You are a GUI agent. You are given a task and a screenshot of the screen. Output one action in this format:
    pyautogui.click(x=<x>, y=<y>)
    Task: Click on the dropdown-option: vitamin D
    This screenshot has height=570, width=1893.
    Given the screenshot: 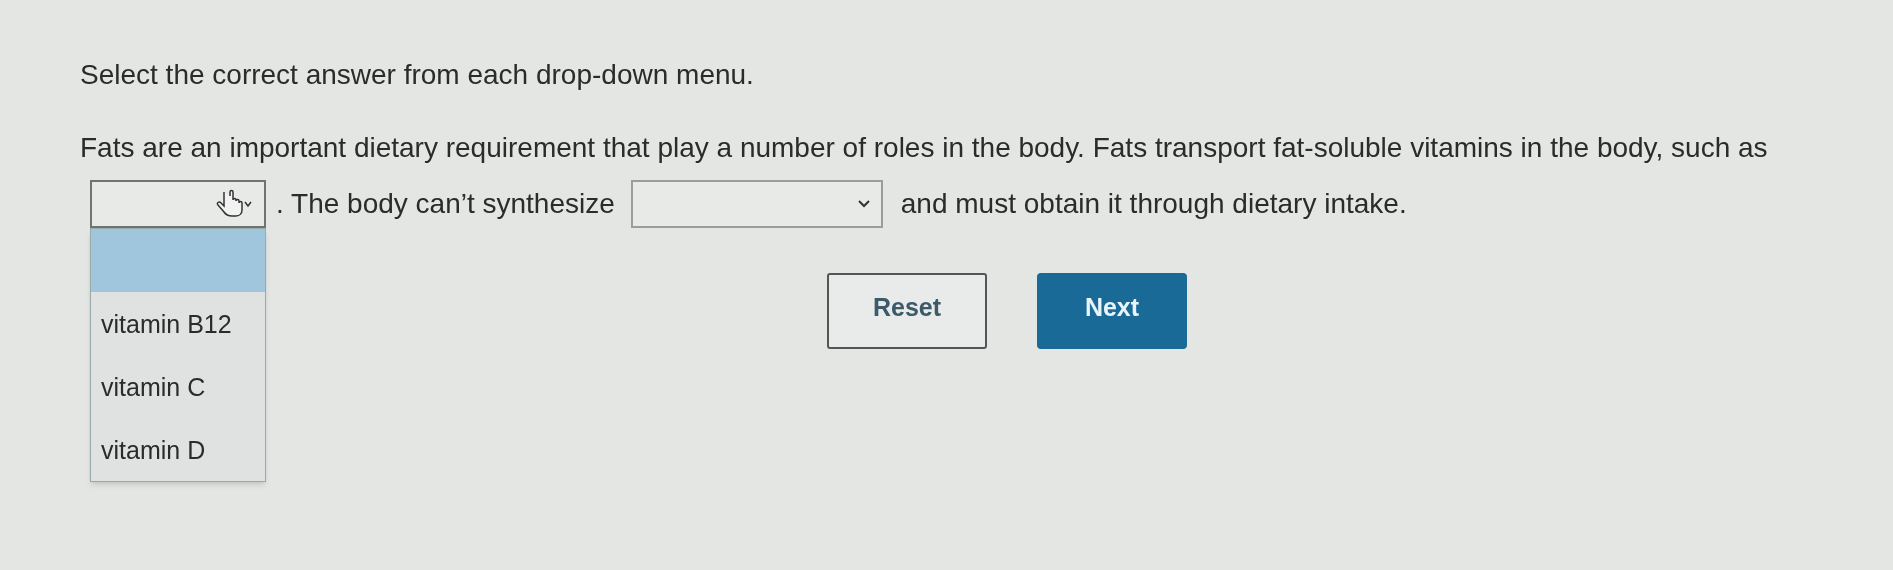 What is the action you would take?
    pyautogui.click(x=178, y=449)
    